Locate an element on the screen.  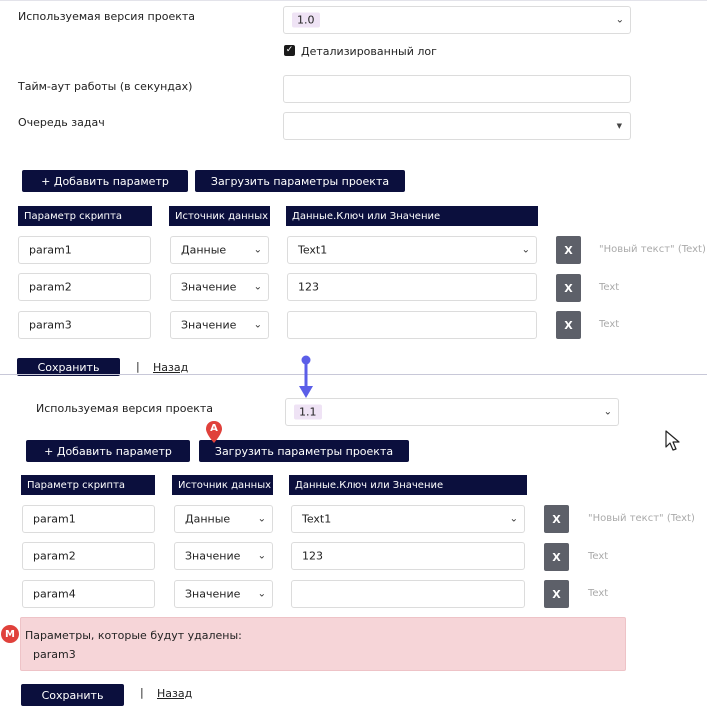
detailed-log-label: Детализированный лог is located at coordinates (369, 51).